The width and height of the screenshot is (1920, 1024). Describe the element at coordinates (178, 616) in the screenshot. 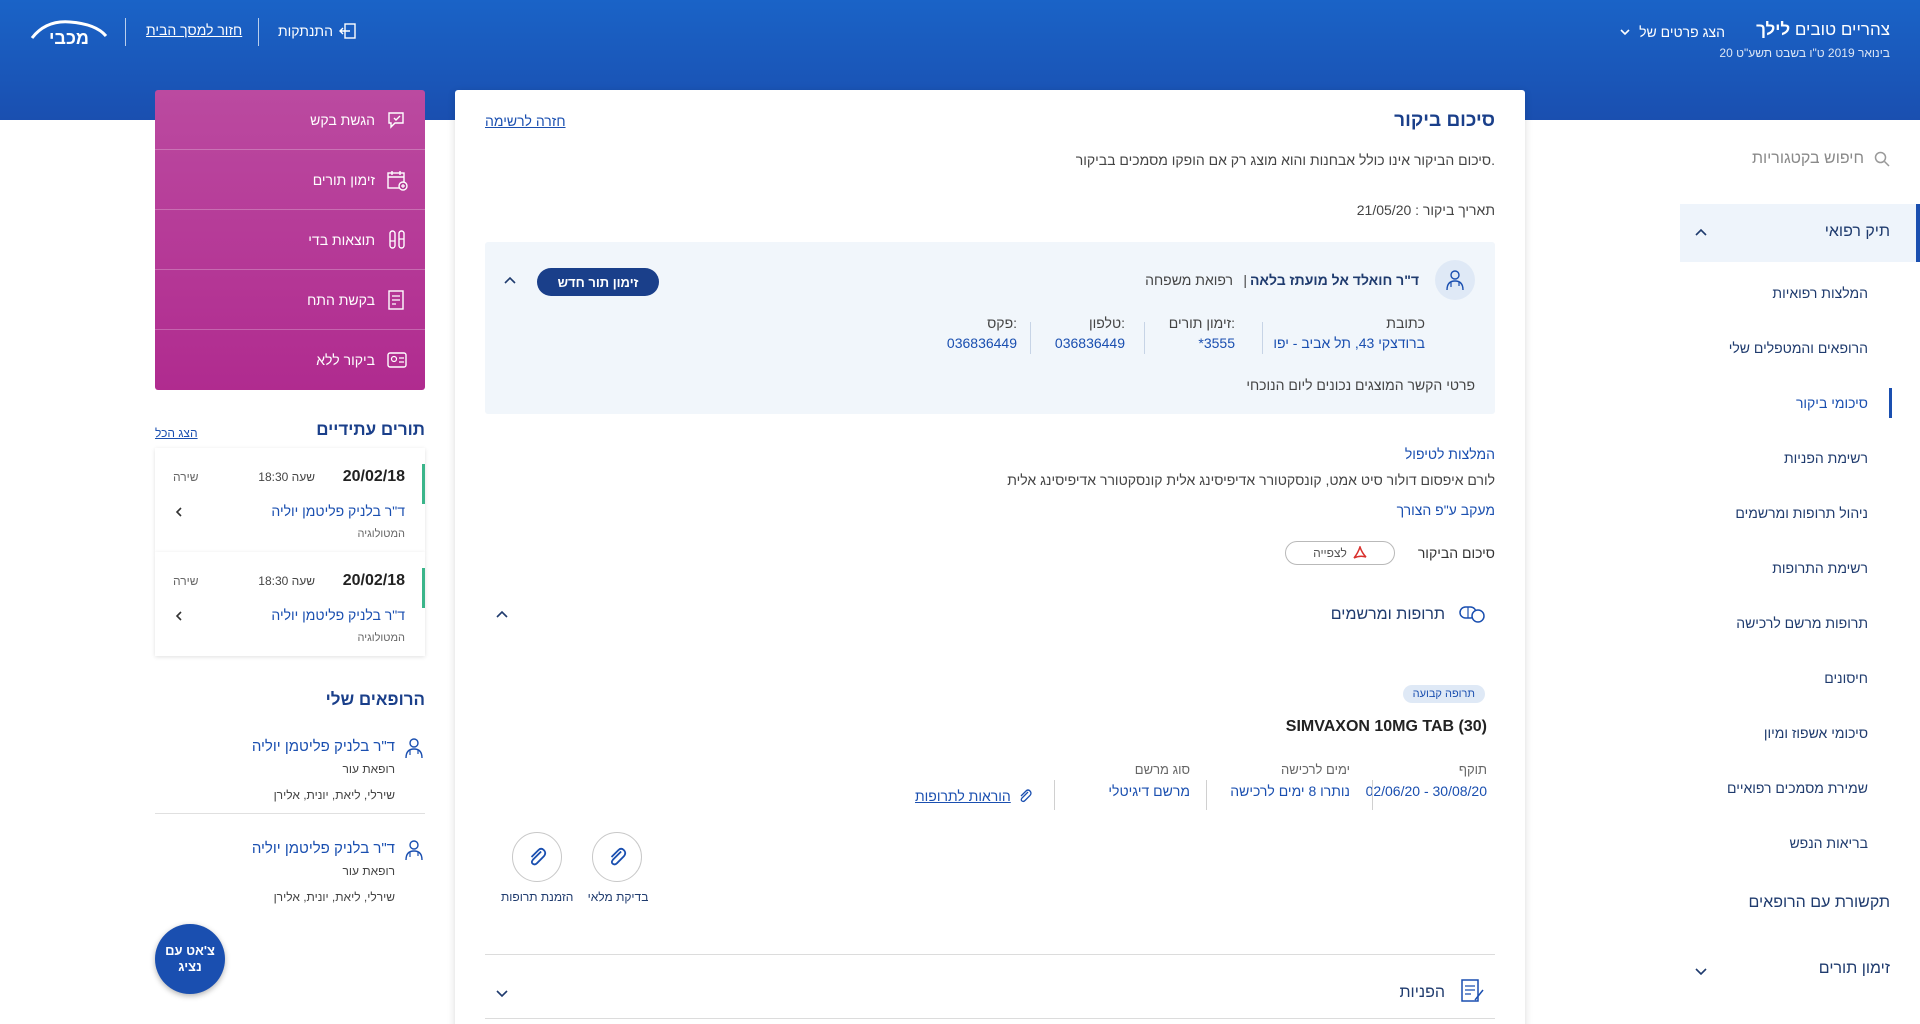

I see `chevron-left-icon` at that location.